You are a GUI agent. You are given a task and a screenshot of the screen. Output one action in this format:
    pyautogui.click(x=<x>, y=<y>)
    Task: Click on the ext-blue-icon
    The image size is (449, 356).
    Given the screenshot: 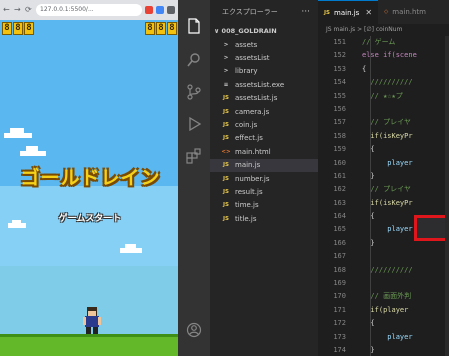 What is the action you would take?
    pyautogui.click(x=160, y=10)
    